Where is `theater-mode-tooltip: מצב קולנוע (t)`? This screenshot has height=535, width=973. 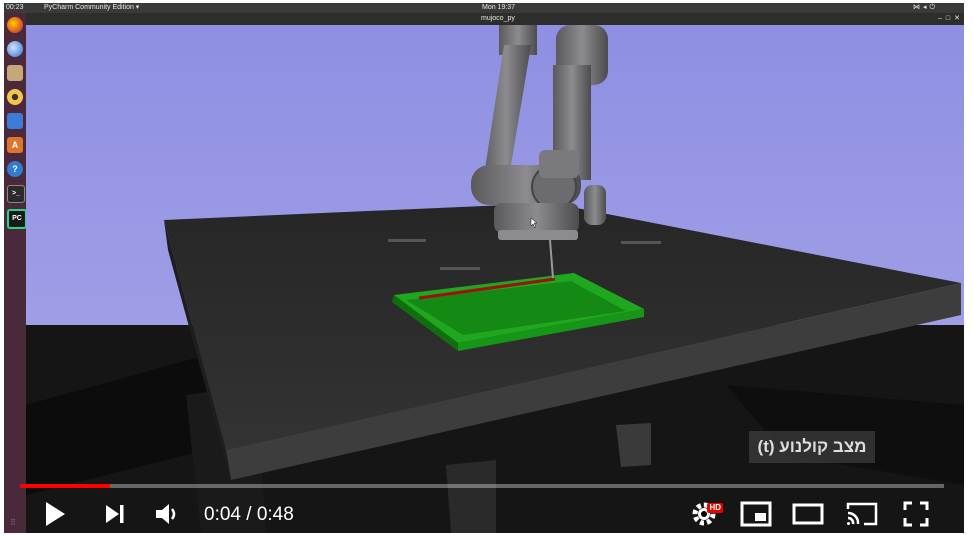
theater-mode-tooltip: מצב קולנוע (t) is located at coordinates (812, 447).